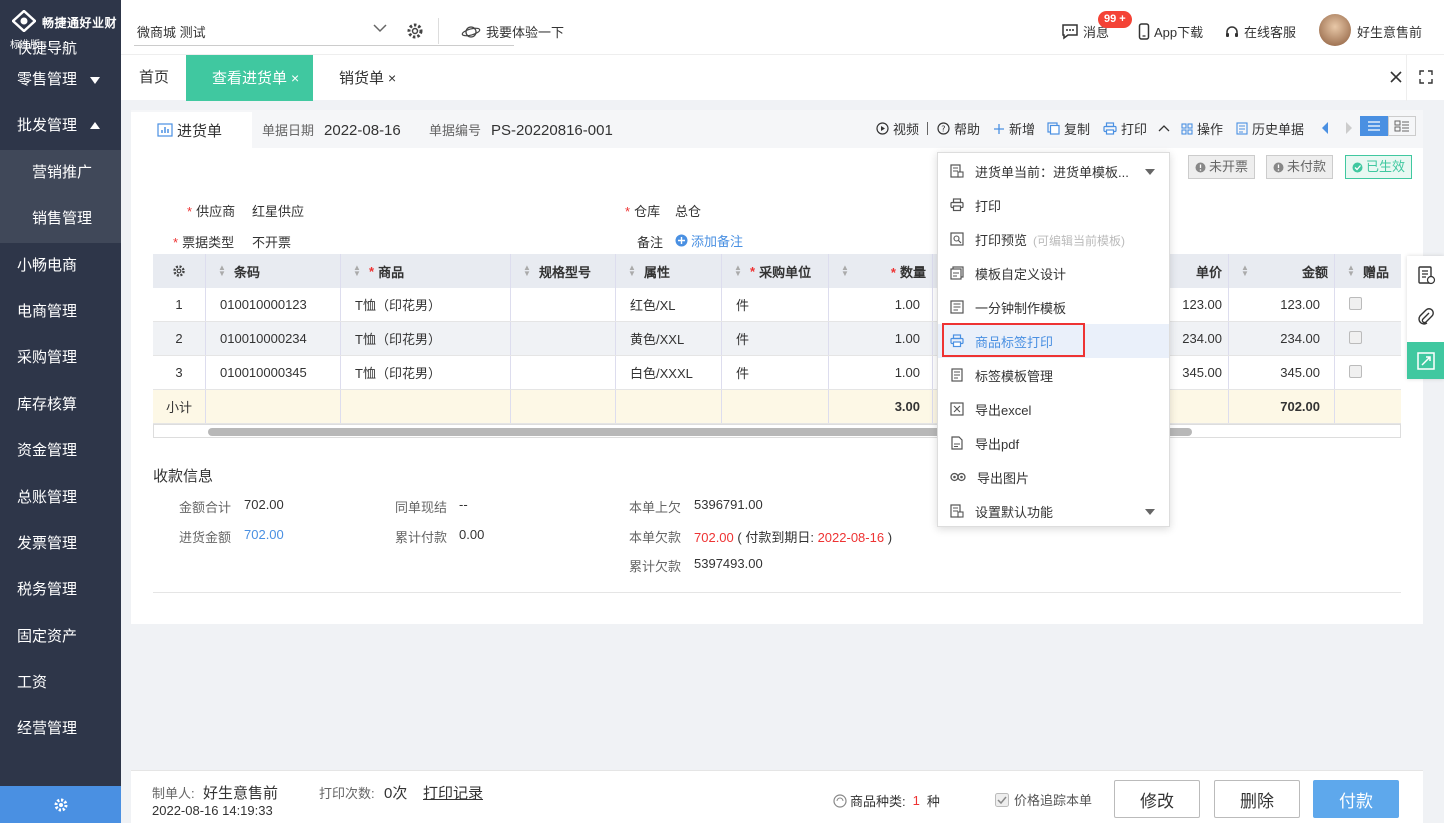 This screenshot has height=823, width=1444. What do you see at coordinates (1053, 375) in the screenshot?
I see `menu-item-label-template: 标签模板管理` at bounding box center [1053, 375].